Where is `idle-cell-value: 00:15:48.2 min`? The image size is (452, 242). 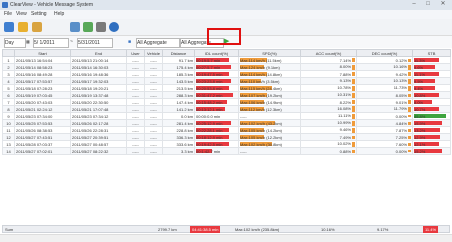
idle-cell-value: 00:15:48.2 min is located at coordinates (209, 102).